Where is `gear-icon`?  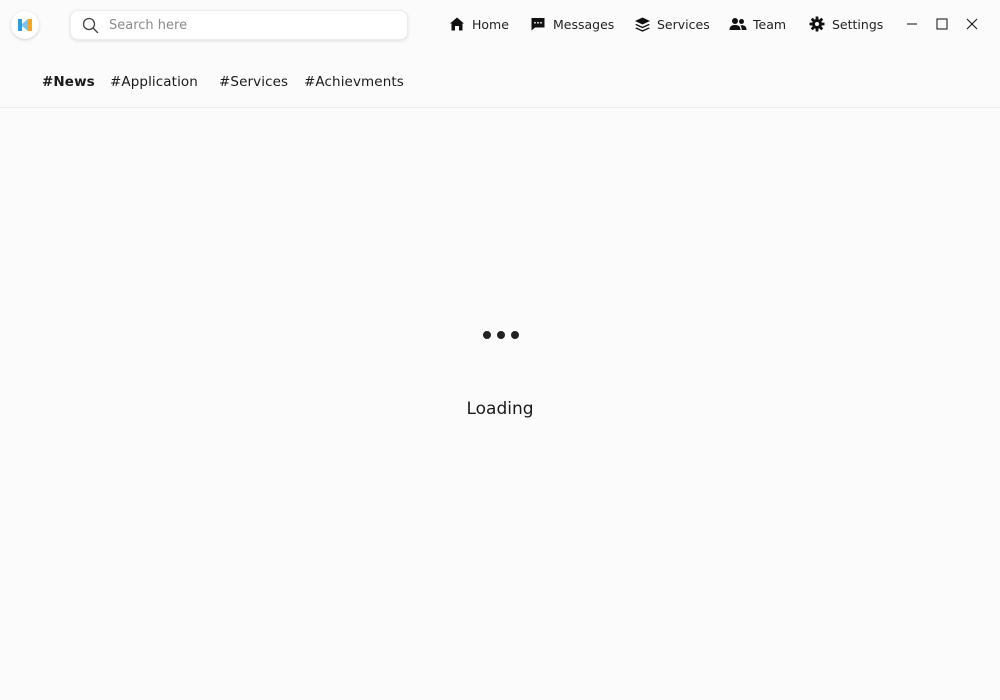
gear-icon is located at coordinates (817, 24).